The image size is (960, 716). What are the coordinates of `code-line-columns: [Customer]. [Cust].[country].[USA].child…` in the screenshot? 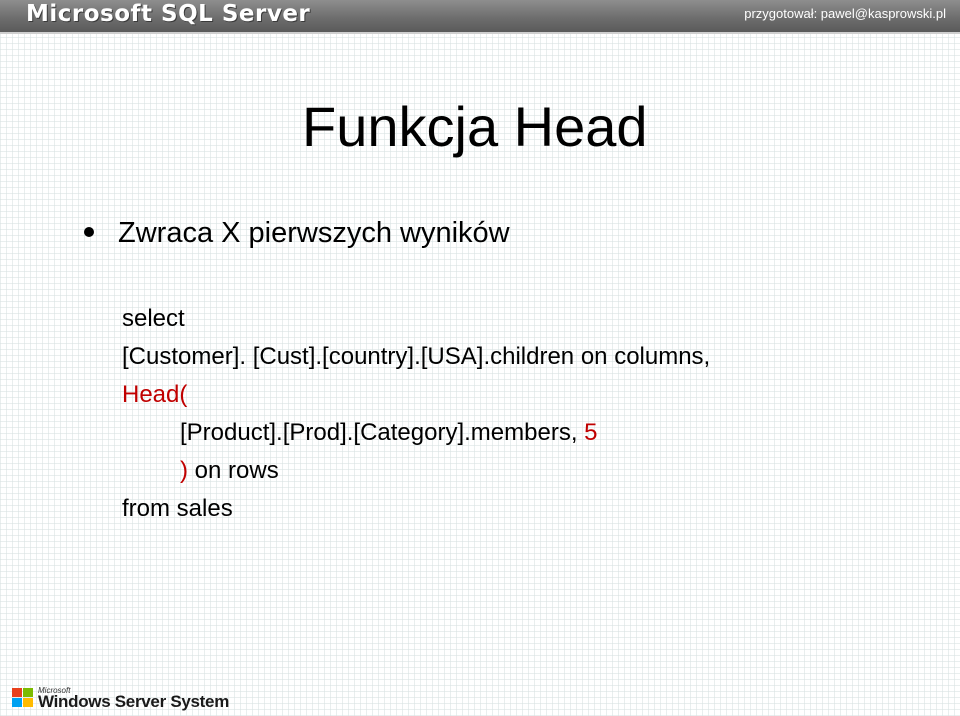 It's located at (416, 356).